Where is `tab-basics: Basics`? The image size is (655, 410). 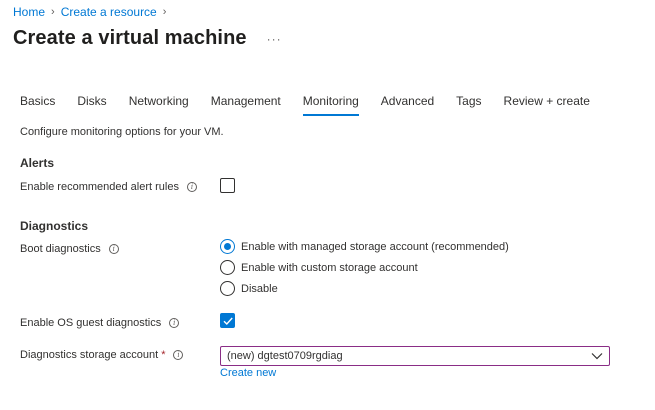 tab-basics: Basics is located at coordinates (37, 104).